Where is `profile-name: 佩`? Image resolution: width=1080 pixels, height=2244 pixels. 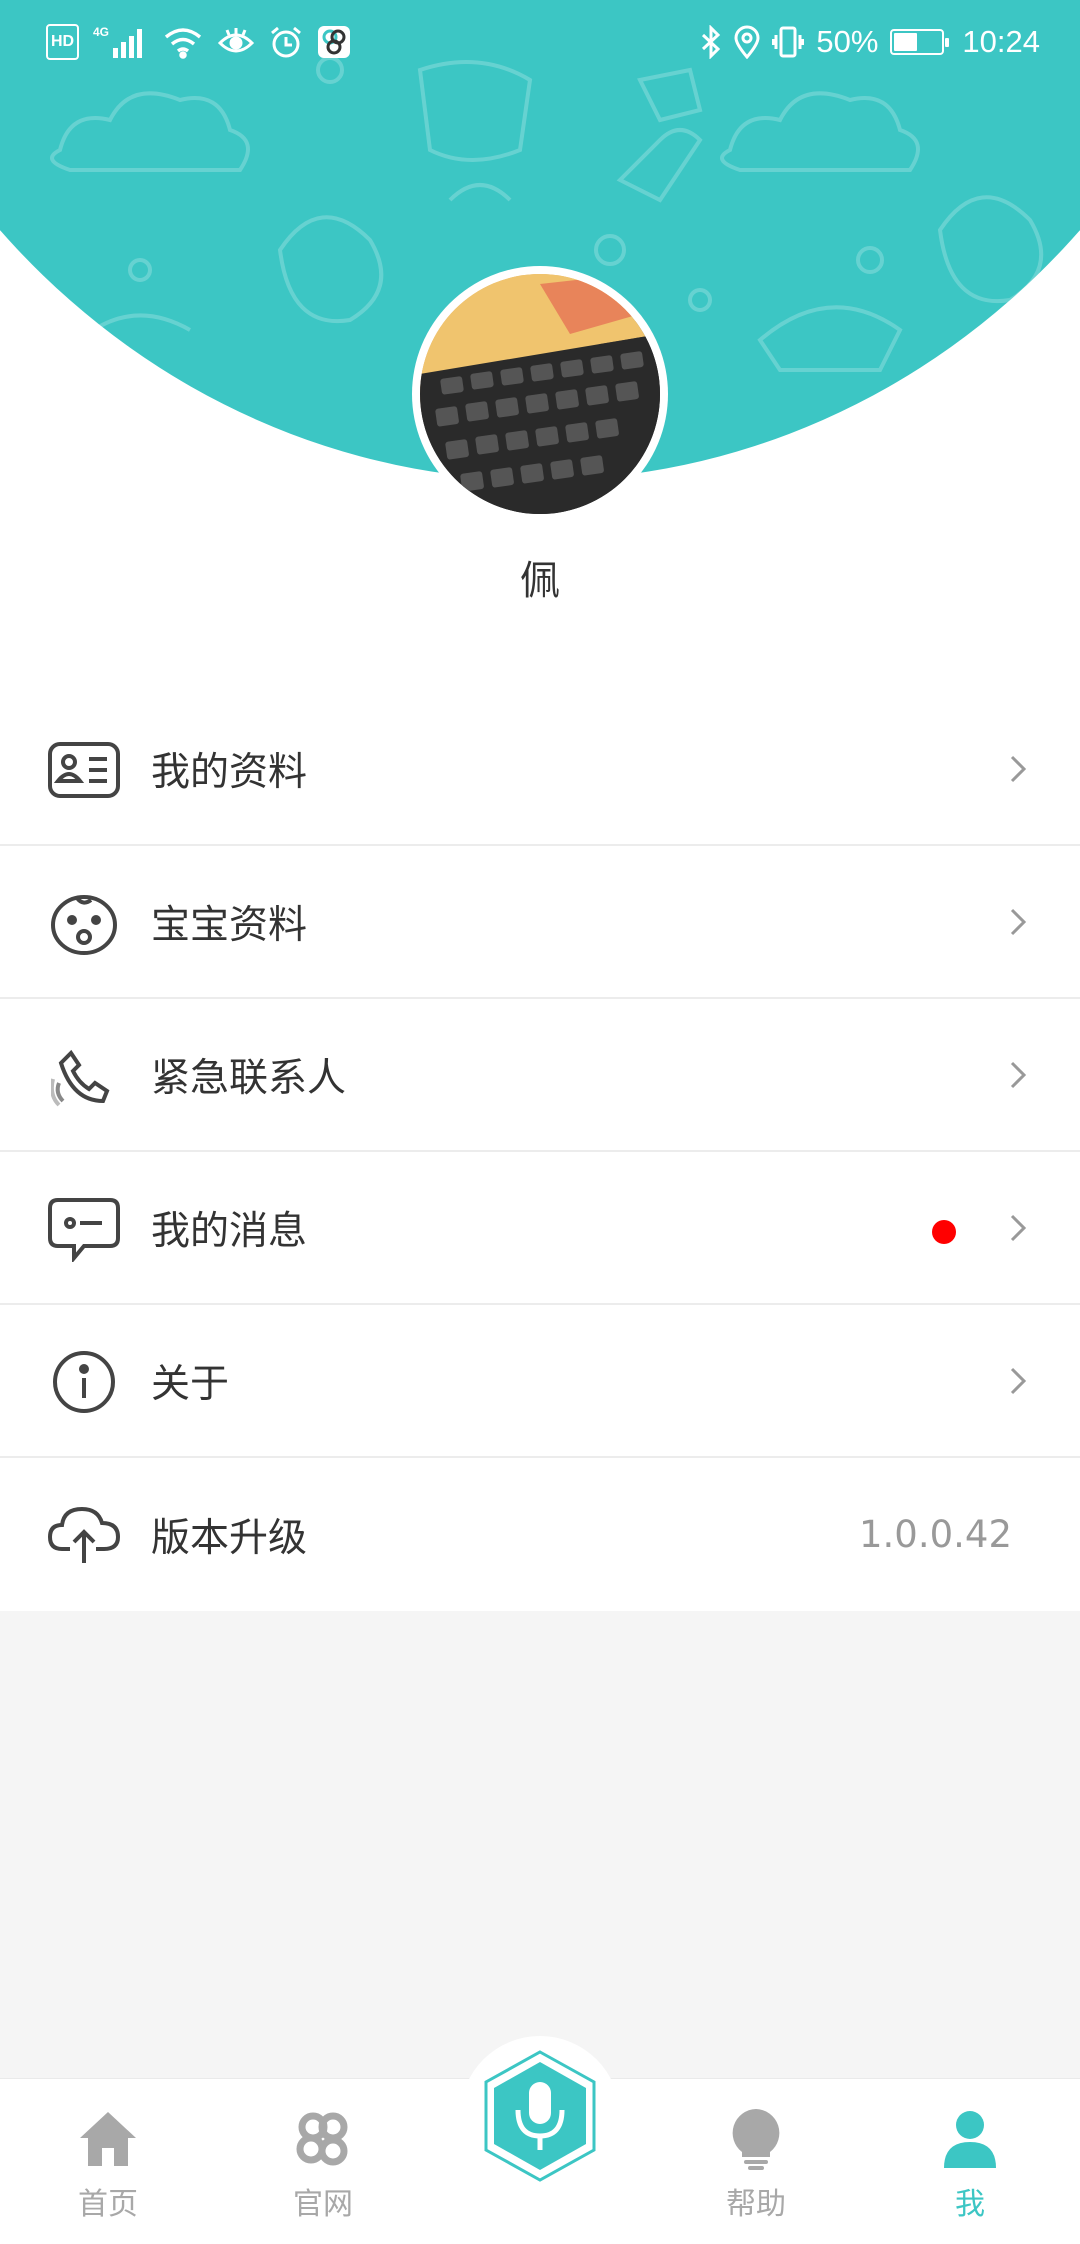 profile-name: 佩 is located at coordinates (540, 581).